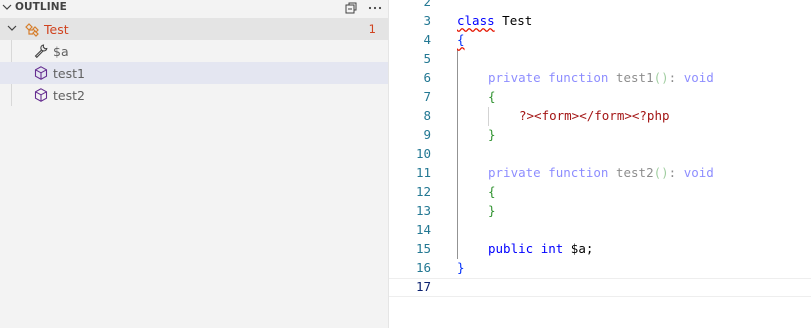  I want to click on line-number: 2, so click(427, 4).